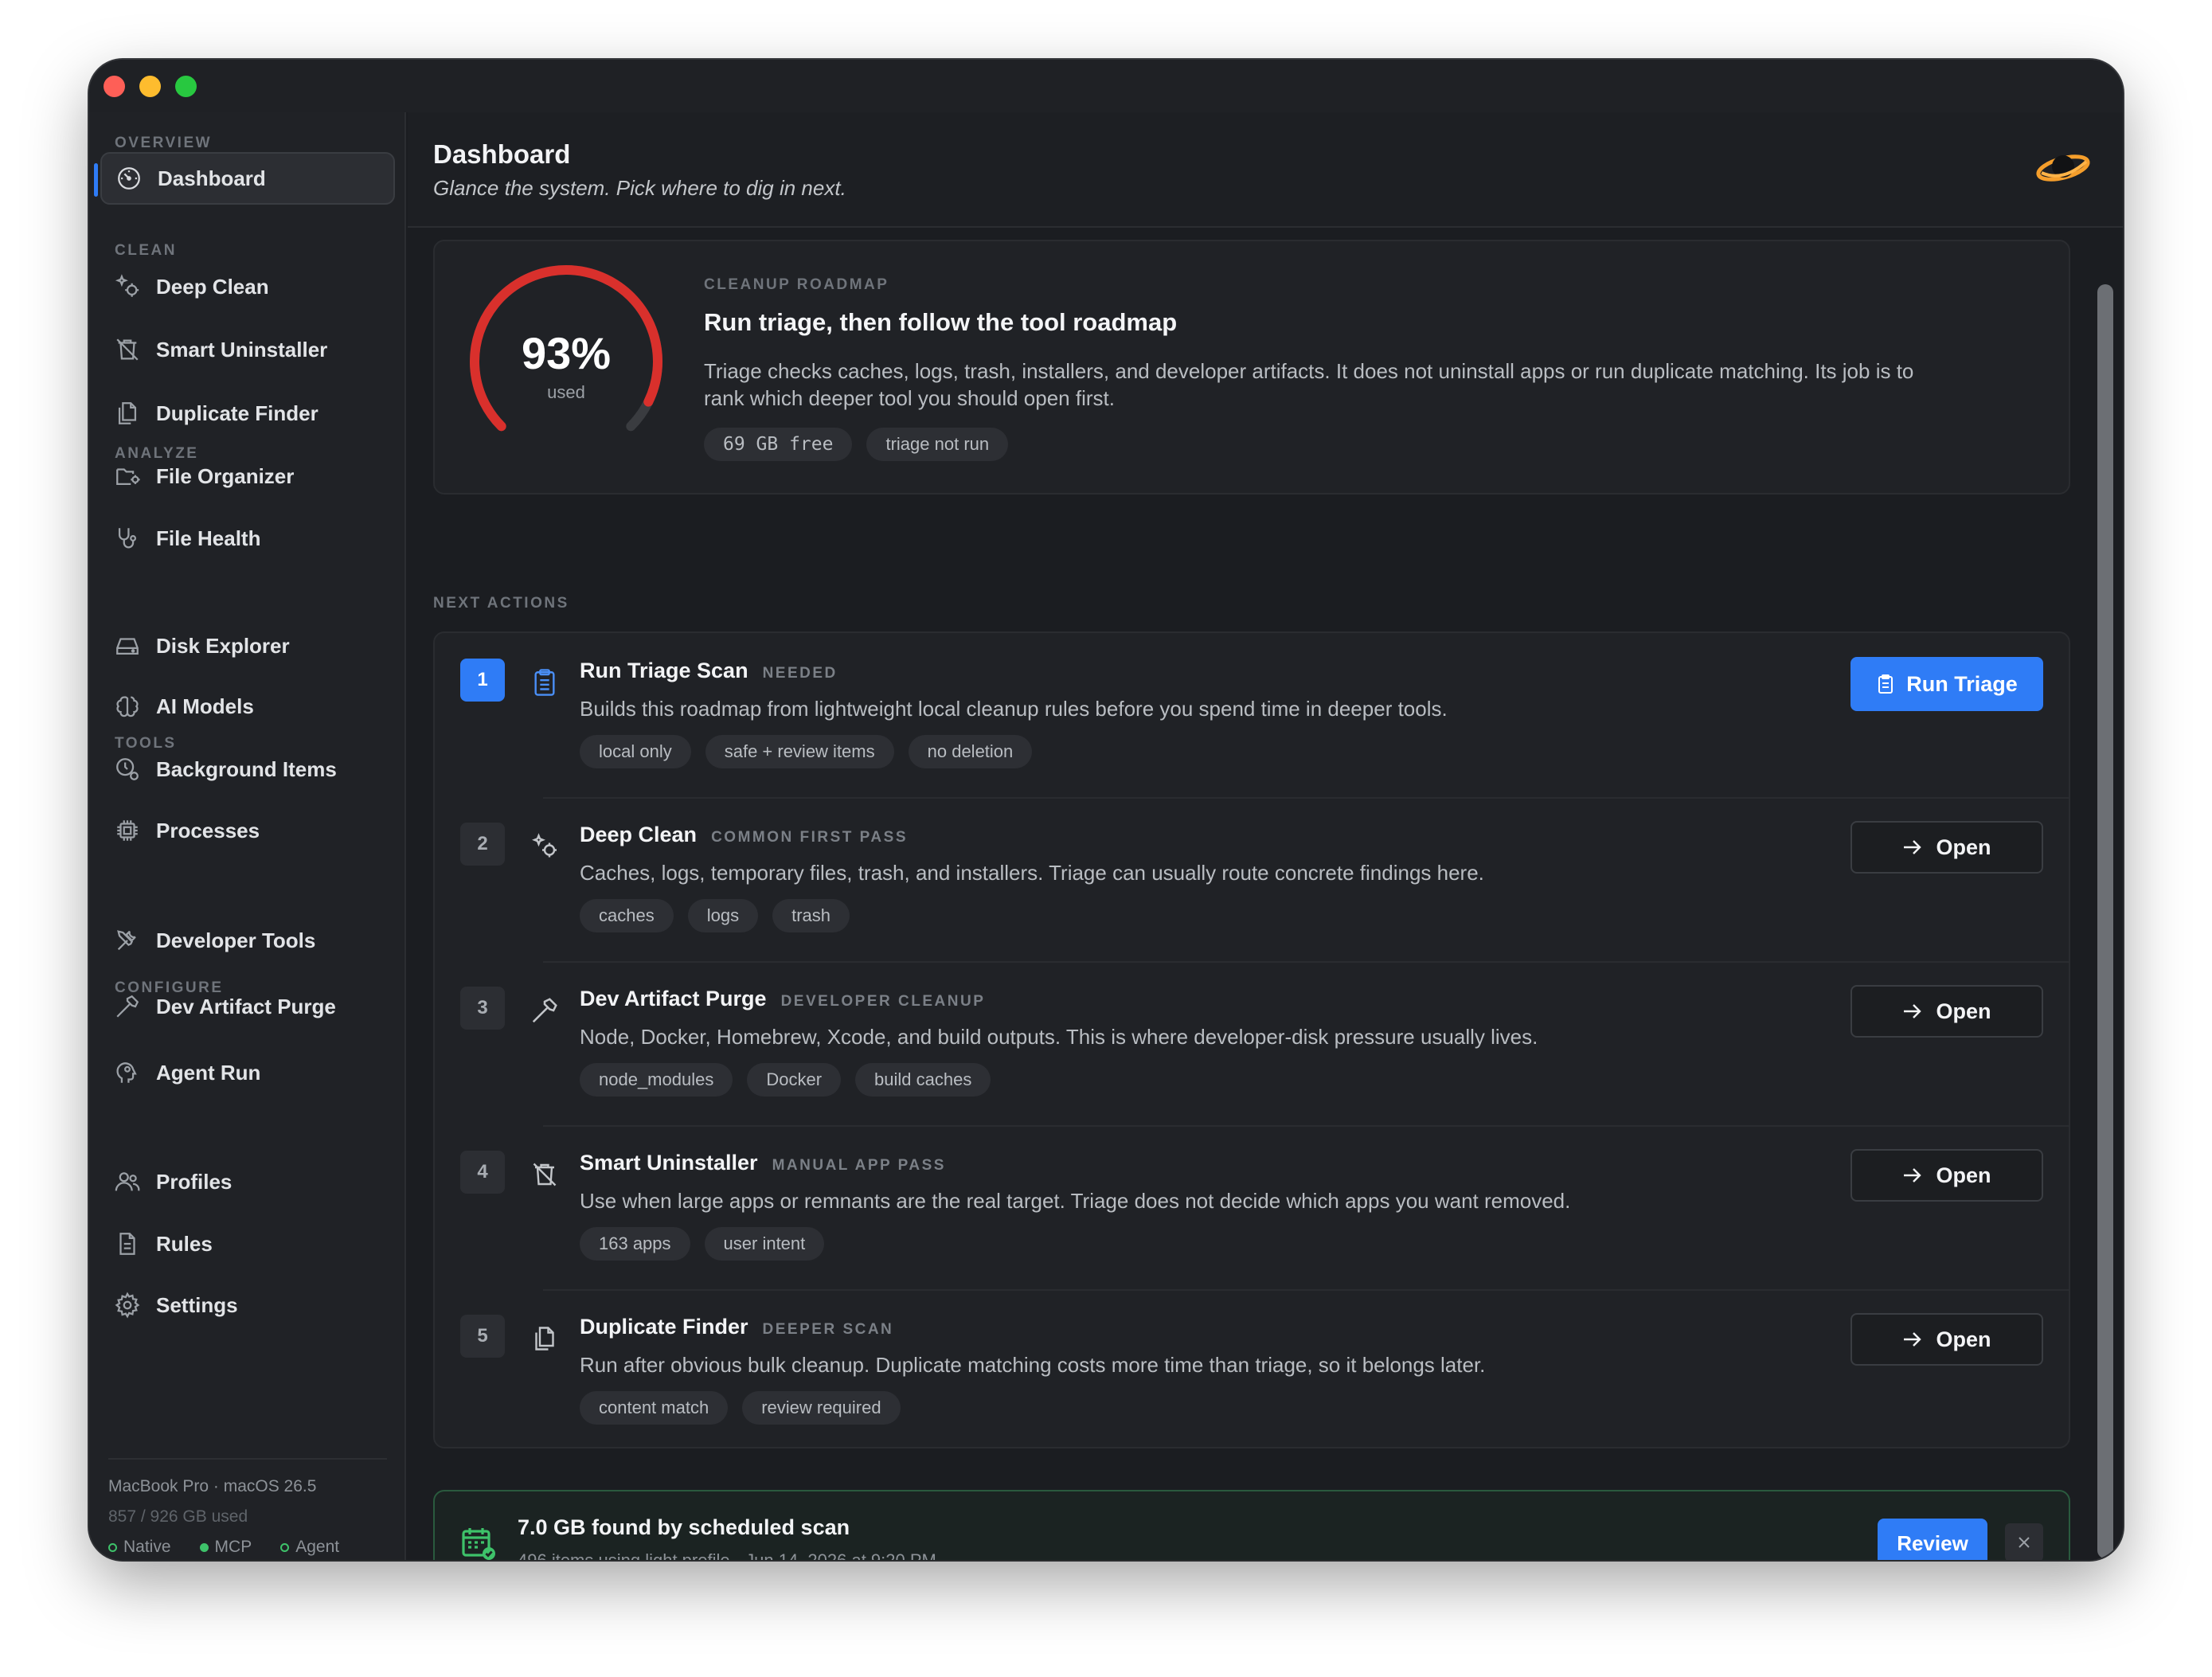  I want to click on status-mcp: MCP, so click(225, 1547).